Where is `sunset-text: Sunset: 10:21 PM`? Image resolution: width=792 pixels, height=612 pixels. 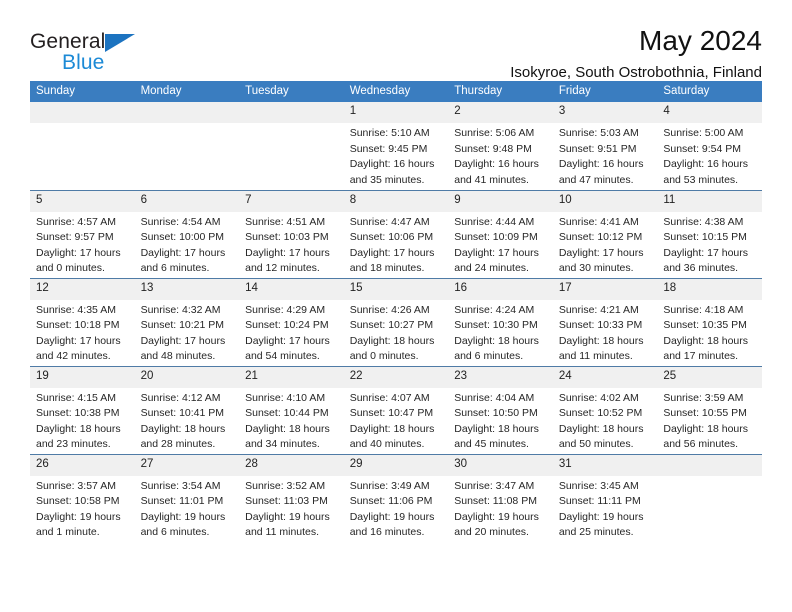 sunset-text: Sunset: 10:21 PM is located at coordinates (182, 325).